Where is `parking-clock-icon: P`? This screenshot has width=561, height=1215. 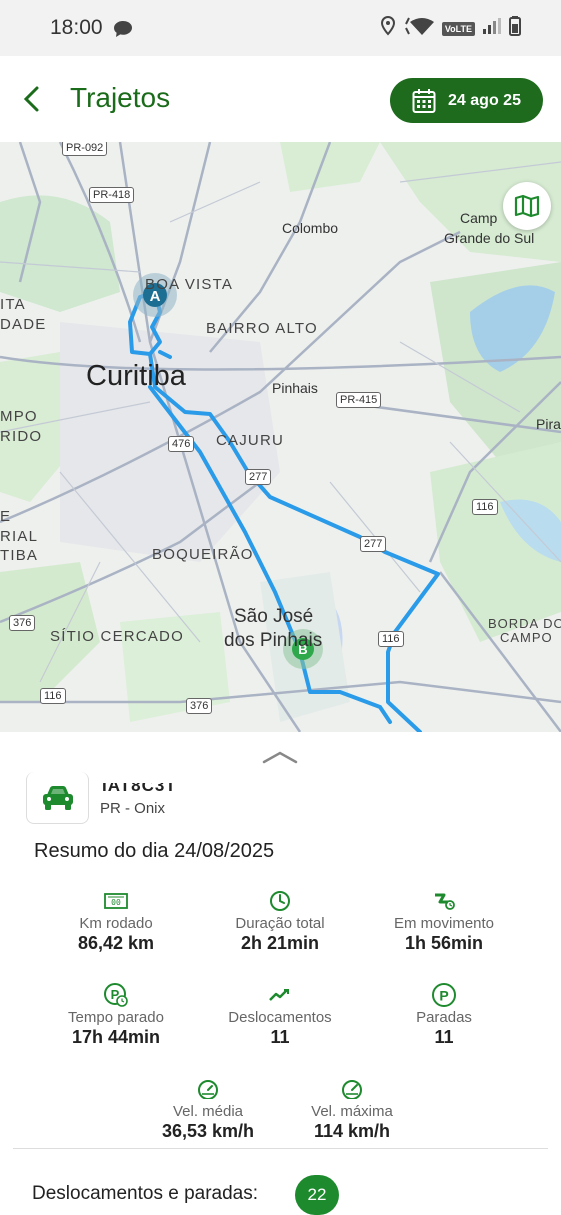
parking-clock-icon: P is located at coordinates (116, 995).